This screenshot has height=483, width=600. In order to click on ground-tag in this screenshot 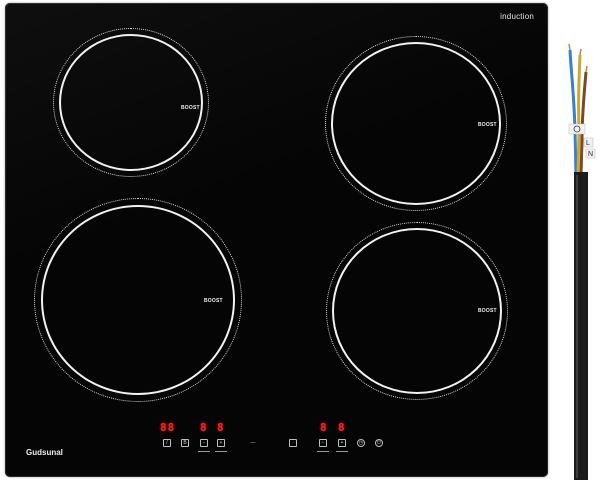, I will do `click(577, 129)`.